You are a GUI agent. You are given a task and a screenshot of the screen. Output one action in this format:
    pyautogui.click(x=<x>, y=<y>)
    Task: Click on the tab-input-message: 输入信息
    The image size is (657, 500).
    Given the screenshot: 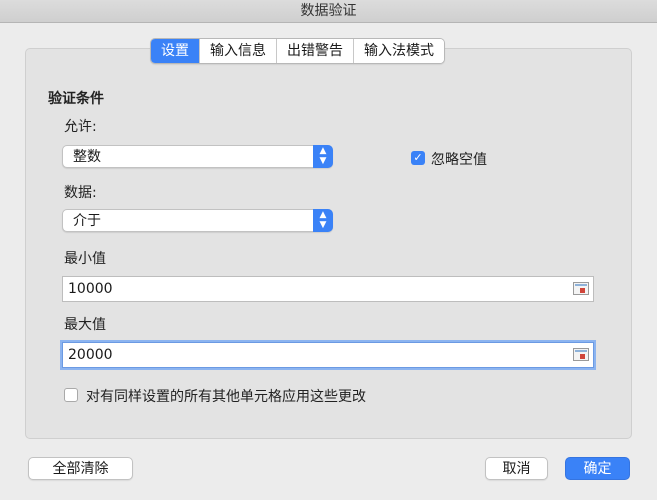 What is the action you would take?
    pyautogui.click(x=238, y=51)
    